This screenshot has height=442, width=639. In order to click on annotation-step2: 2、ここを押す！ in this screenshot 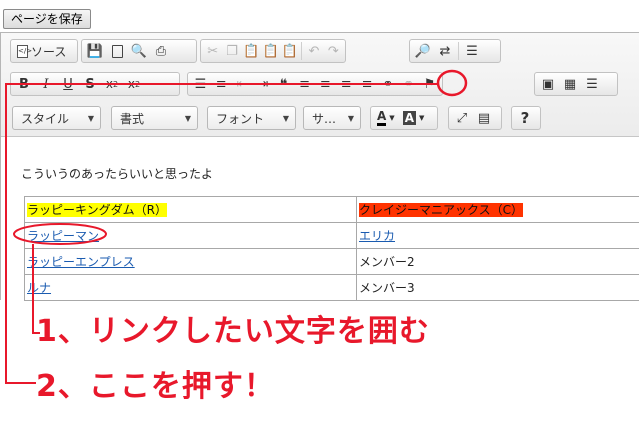, I will do `click(155, 386)`.